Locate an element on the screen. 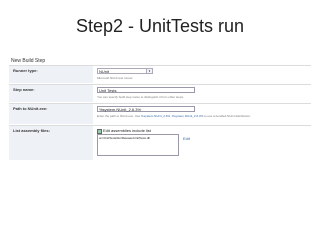 This screenshot has height=240, width=320. step-name-input: Unit Tests is located at coordinates (146, 90).